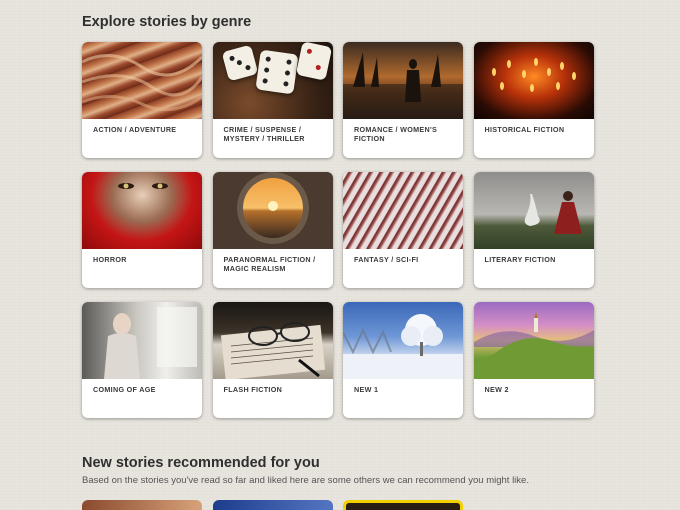  Describe the element at coordinates (143, 186) in the screenshot. I see `face-image` at that location.